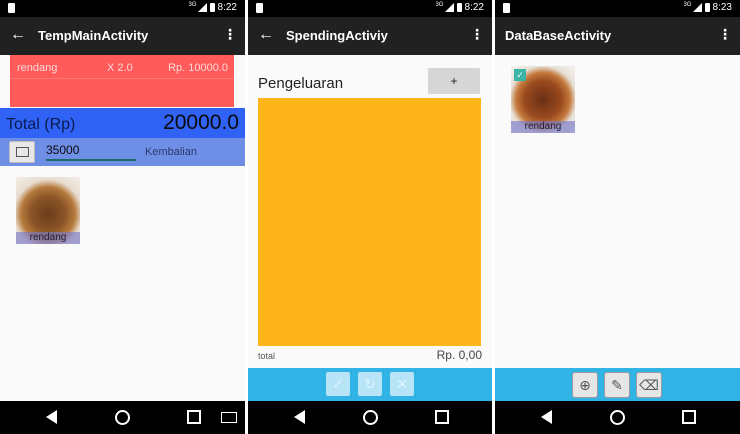 This screenshot has width=740, height=434. I want to click on cart-item-name: rendang, so click(37, 68).